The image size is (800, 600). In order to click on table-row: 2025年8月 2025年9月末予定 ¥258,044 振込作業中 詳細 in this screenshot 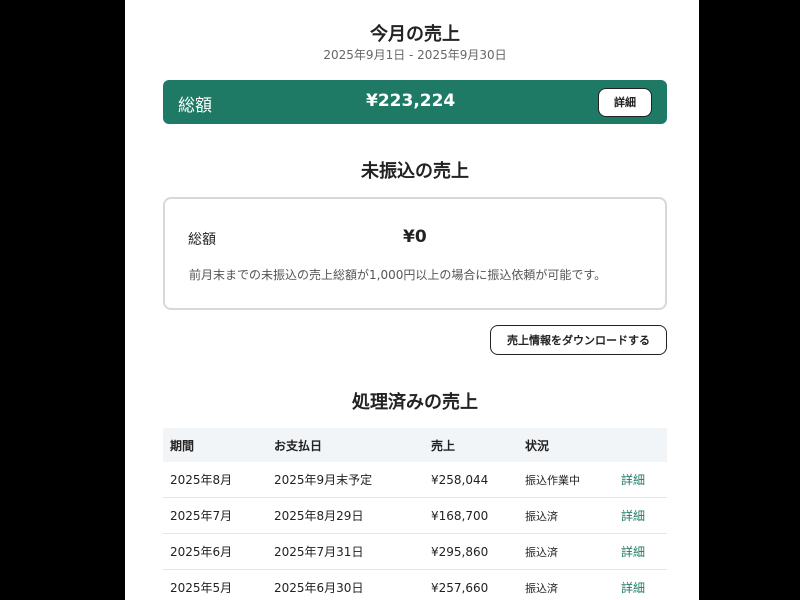, I will do `click(415, 480)`.